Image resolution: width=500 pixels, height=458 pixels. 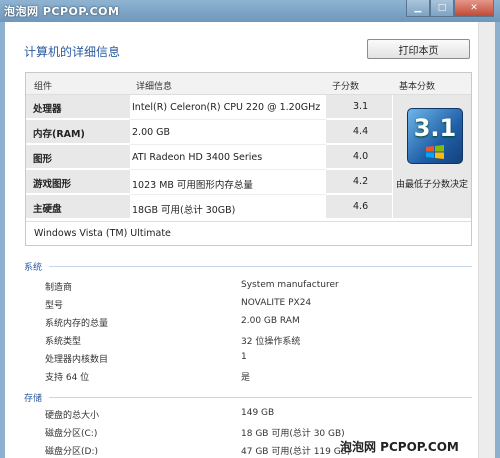 What do you see at coordinates (435, 128) in the screenshot?
I see `base-score-value: 3.1` at bounding box center [435, 128].